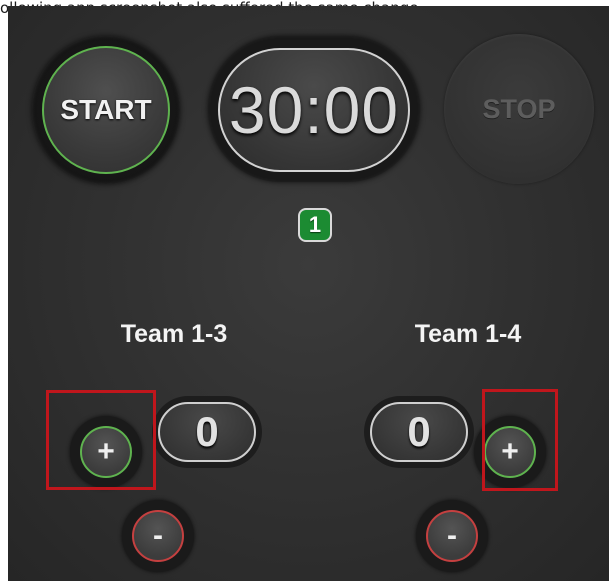  Describe the element at coordinates (314, 110) in the screenshot. I see `timer-display: 30:00` at that location.